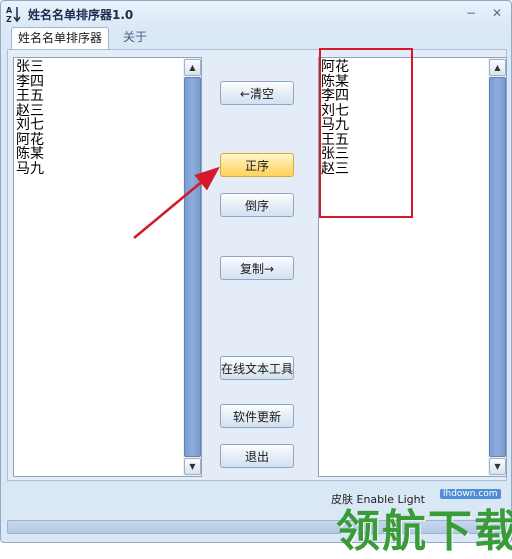 The image size is (512, 559). Describe the element at coordinates (257, 456) in the screenshot. I see `exit-button: 退出` at that location.